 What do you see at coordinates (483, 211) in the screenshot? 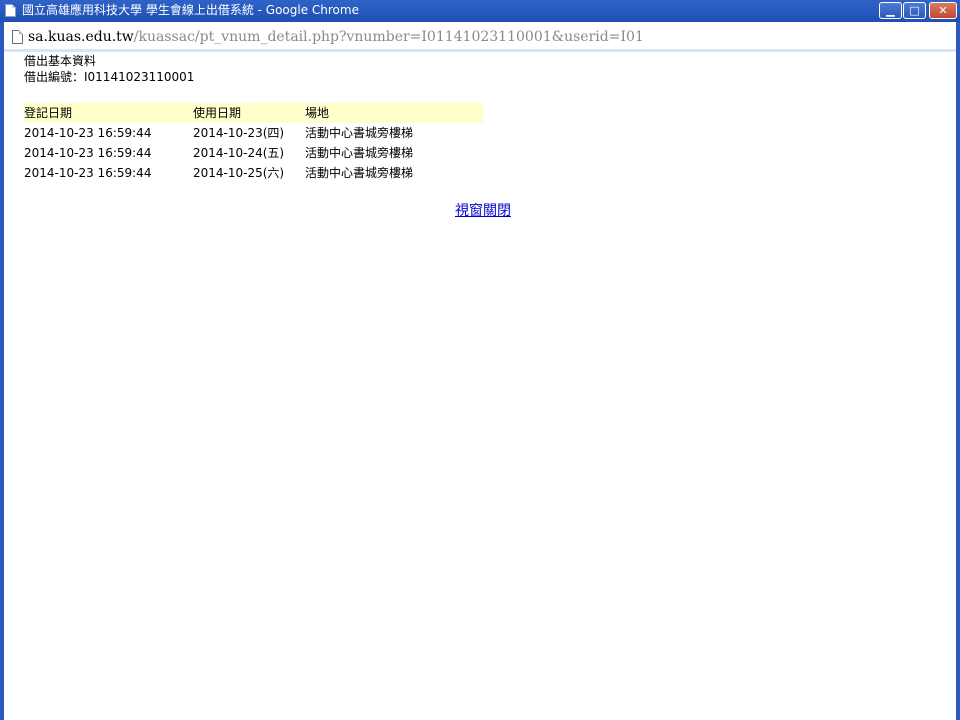
I see `close-window-link: 視窗關閉` at bounding box center [483, 211].